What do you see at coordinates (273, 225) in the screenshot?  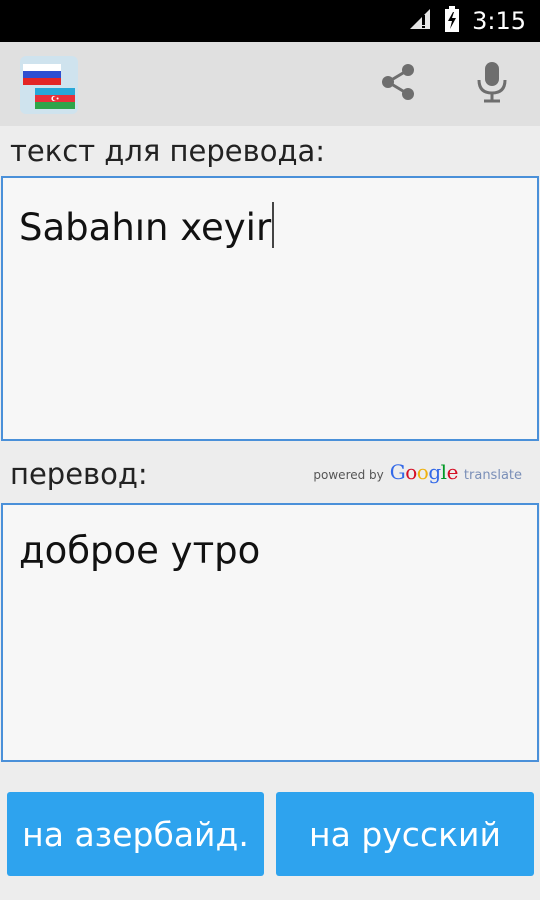 I see `text-caret` at bounding box center [273, 225].